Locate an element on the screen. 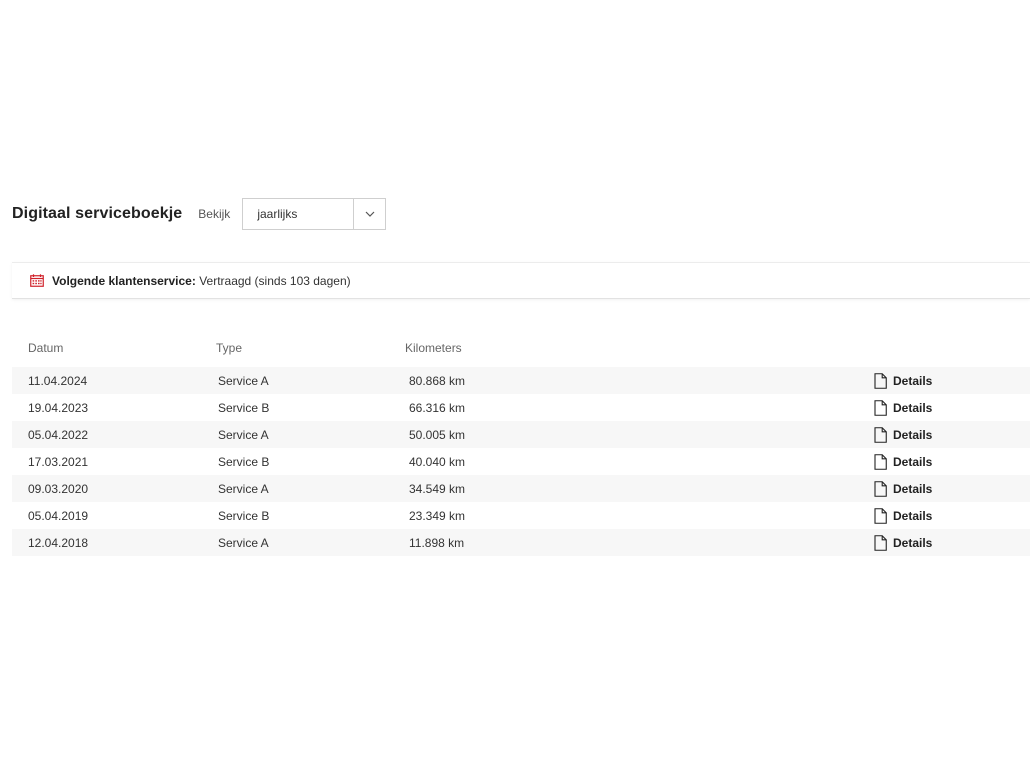 The image size is (1030, 772). cell-kilometers: 23.349 km is located at coordinates (437, 515).